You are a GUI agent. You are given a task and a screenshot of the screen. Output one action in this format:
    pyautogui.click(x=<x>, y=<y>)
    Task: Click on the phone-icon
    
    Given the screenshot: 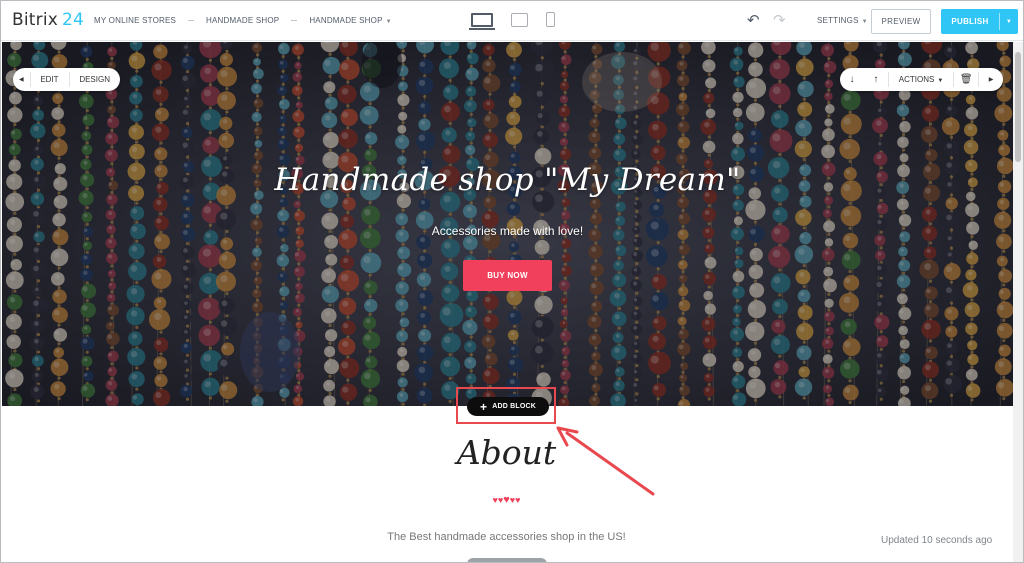 What is the action you would take?
    pyautogui.click(x=550, y=19)
    